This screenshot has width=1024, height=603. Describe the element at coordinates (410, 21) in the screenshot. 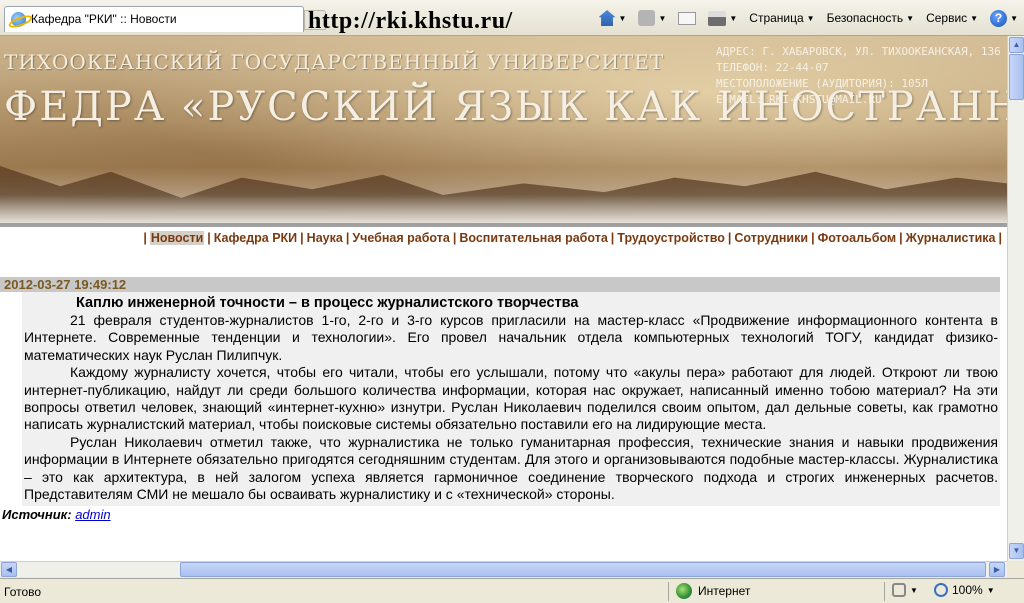

I see `overlay-url-caption: http://rki.khstu.ru/` at that location.